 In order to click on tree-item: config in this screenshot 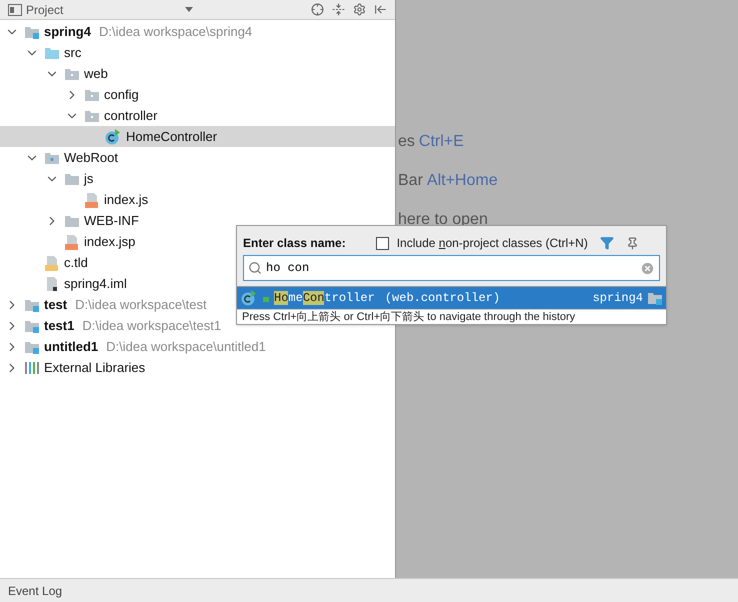, I will do `click(197, 94)`.